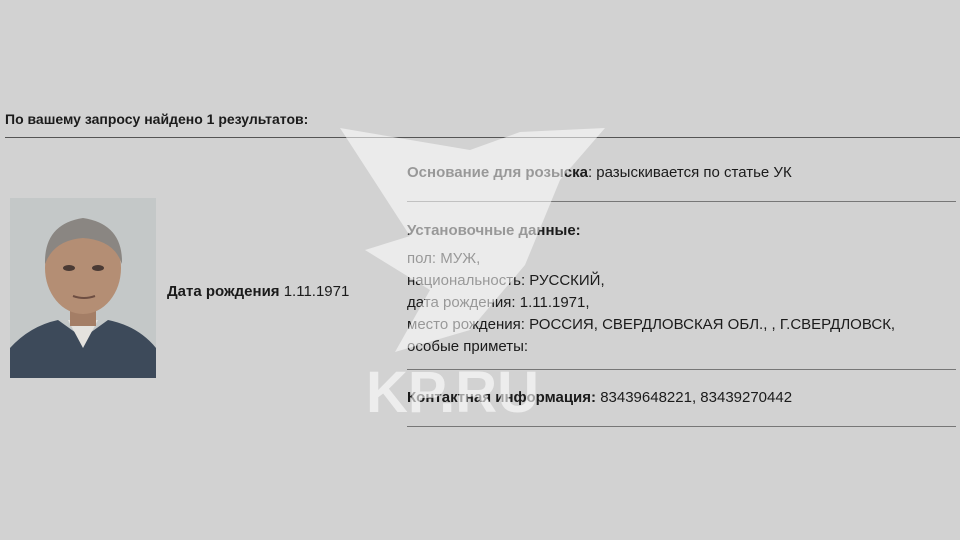 This screenshot has width=960, height=540. I want to click on gender-line: пол: МУЖ,, so click(444, 258).